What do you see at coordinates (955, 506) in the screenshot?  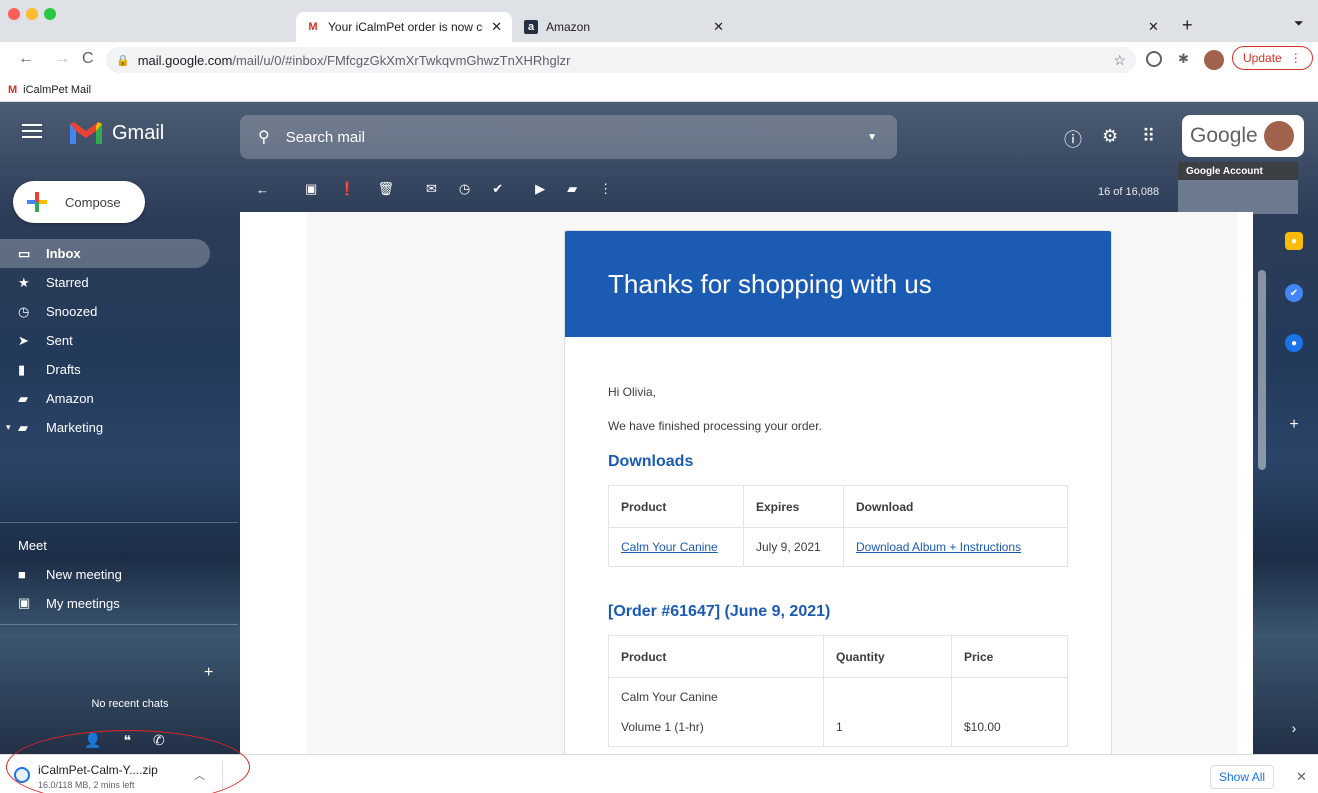 I see `column-header: Download` at bounding box center [955, 506].